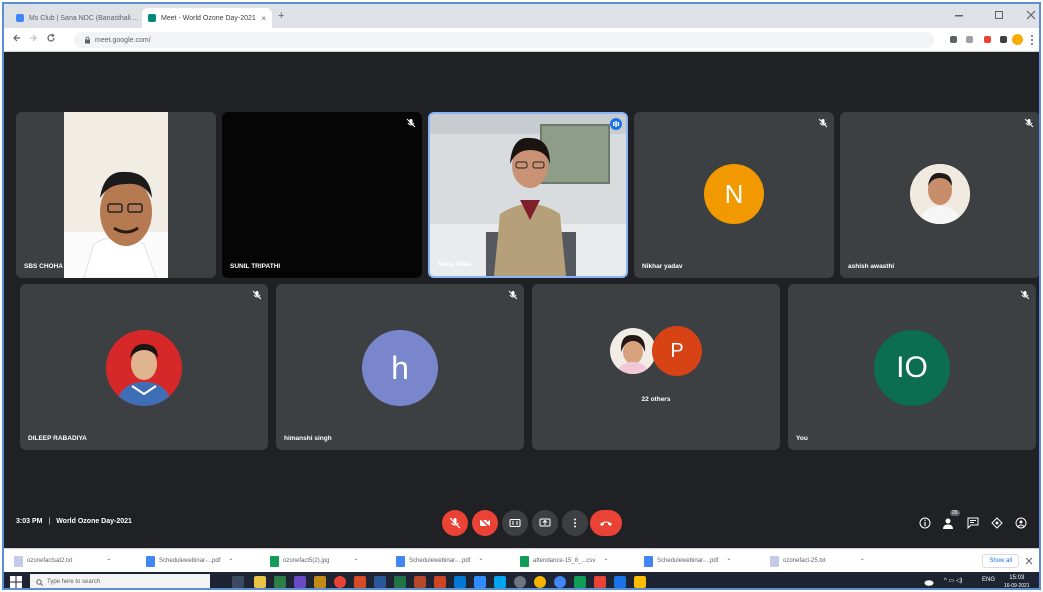  I want to click on participant-tile: h himanshi singh, so click(400, 367).